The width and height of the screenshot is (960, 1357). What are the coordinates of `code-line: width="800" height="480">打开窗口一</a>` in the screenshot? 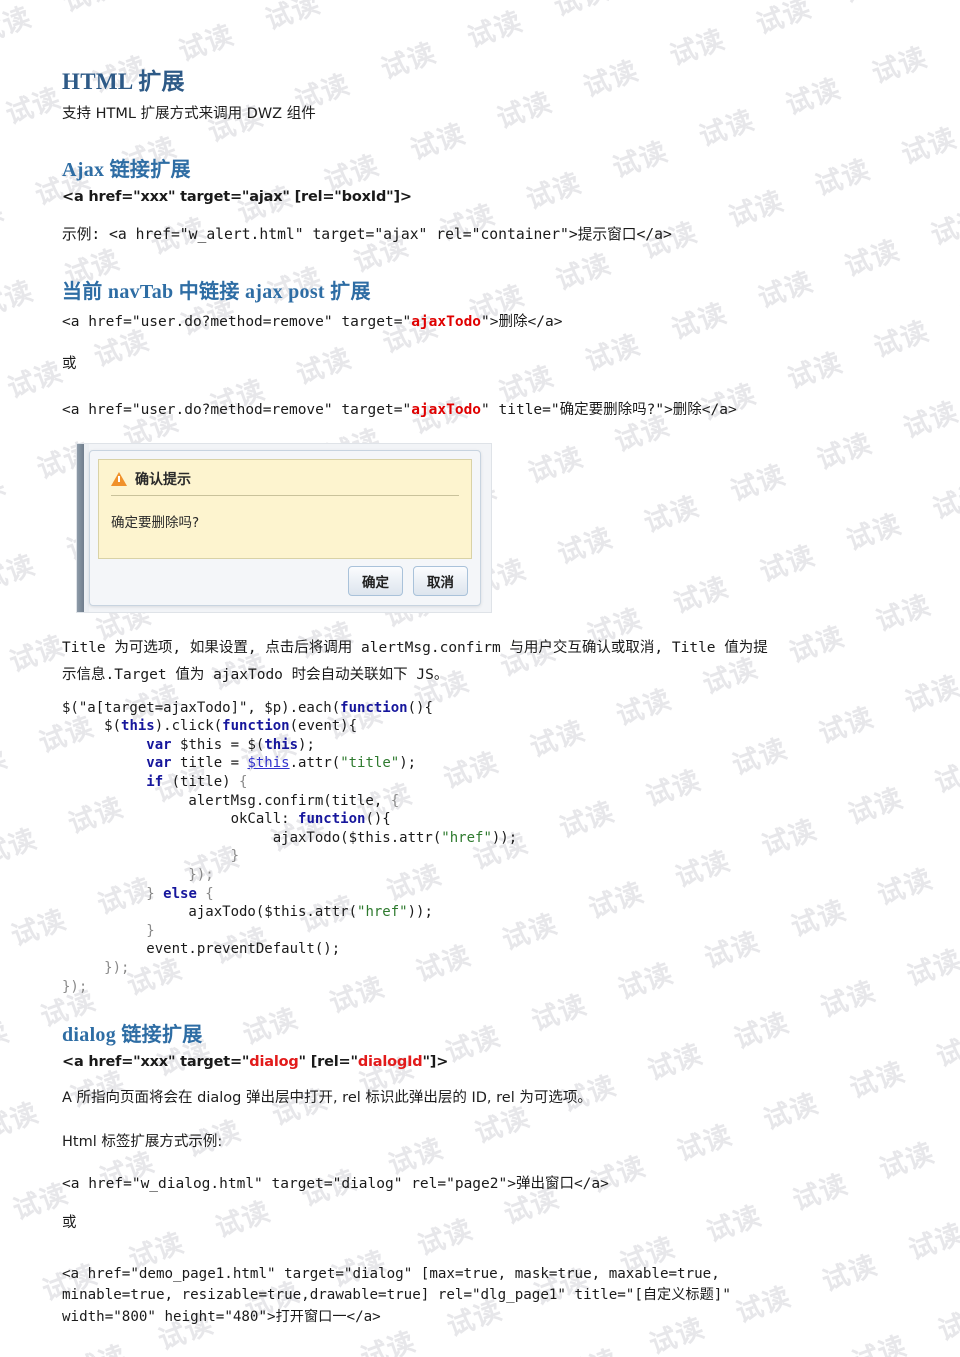 It's located at (221, 1317).